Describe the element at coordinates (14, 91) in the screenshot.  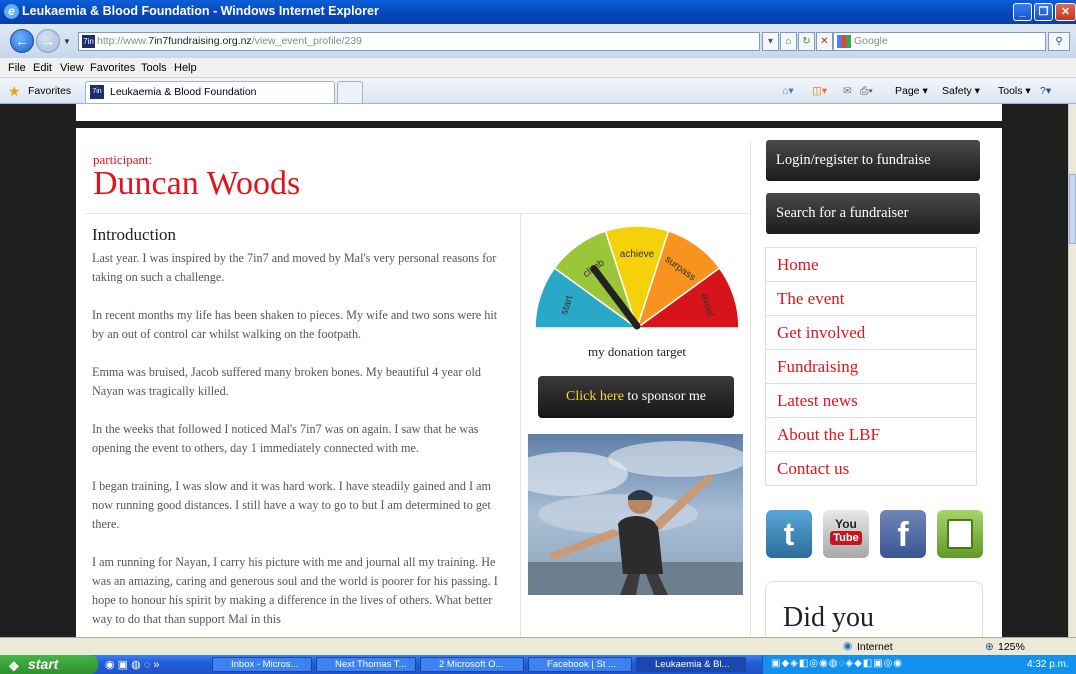
I see `favorites-star-icon: ★` at that location.